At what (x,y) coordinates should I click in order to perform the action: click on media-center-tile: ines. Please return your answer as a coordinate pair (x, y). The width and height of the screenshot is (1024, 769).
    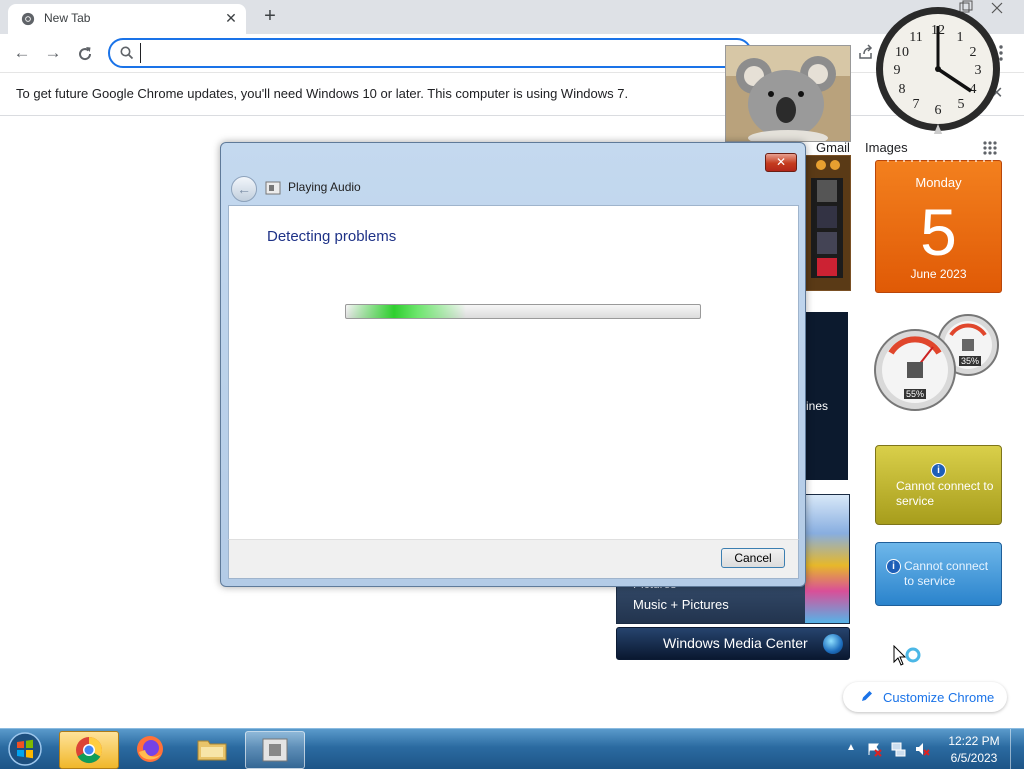
    Looking at the image, I should click on (826, 396).